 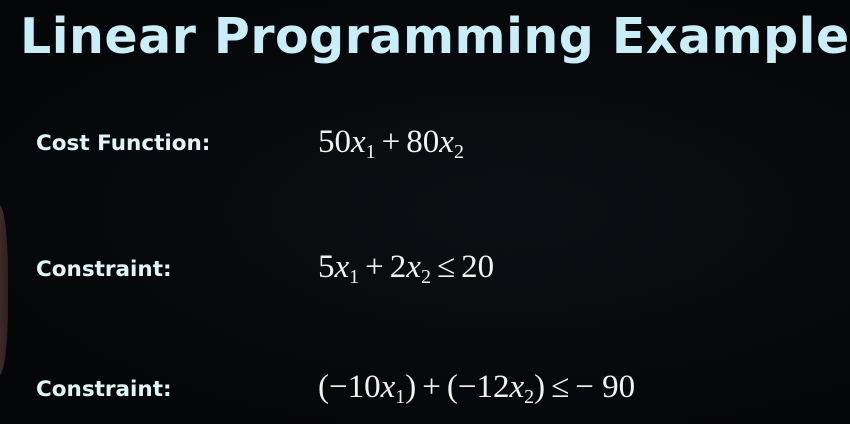 I want to click on term: 20, so click(x=478, y=267).